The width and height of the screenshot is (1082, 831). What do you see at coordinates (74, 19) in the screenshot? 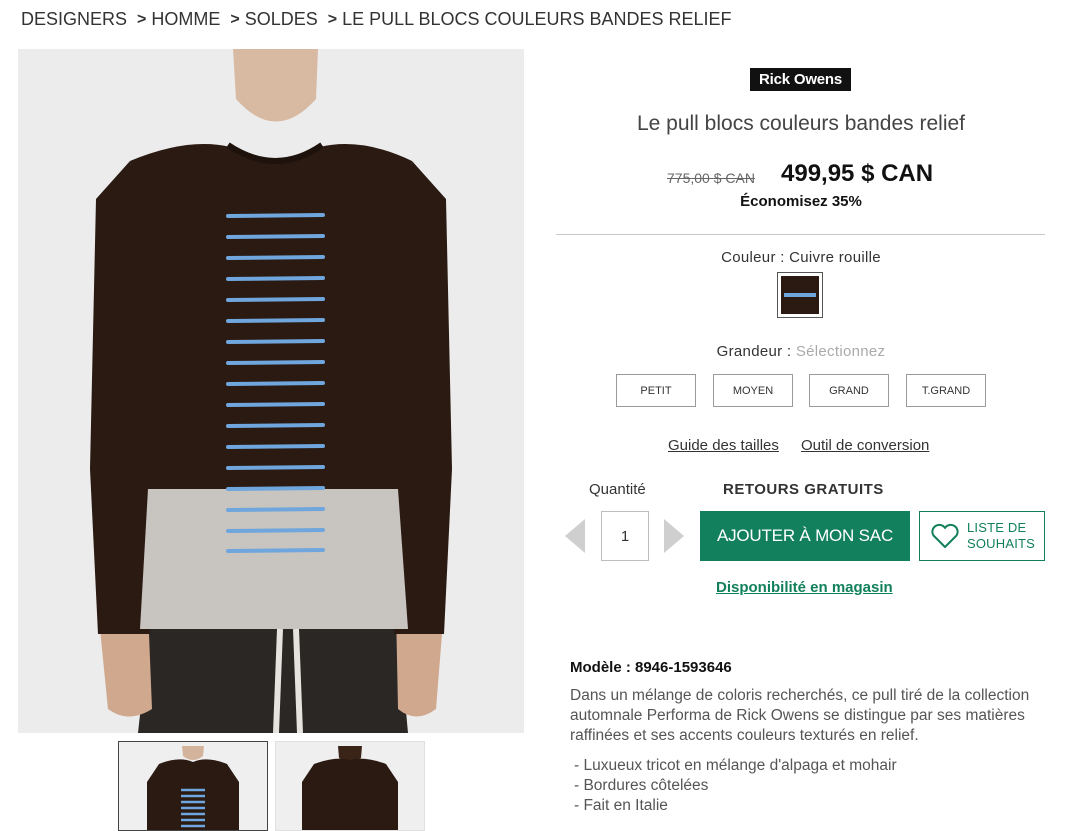
I see `breadcrumb-designers: DESIGNERS` at bounding box center [74, 19].